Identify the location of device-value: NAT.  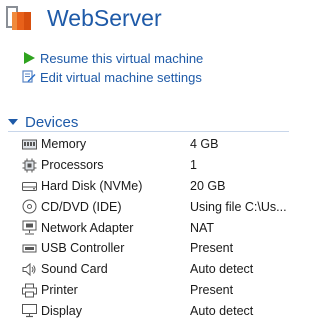
(202, 227).